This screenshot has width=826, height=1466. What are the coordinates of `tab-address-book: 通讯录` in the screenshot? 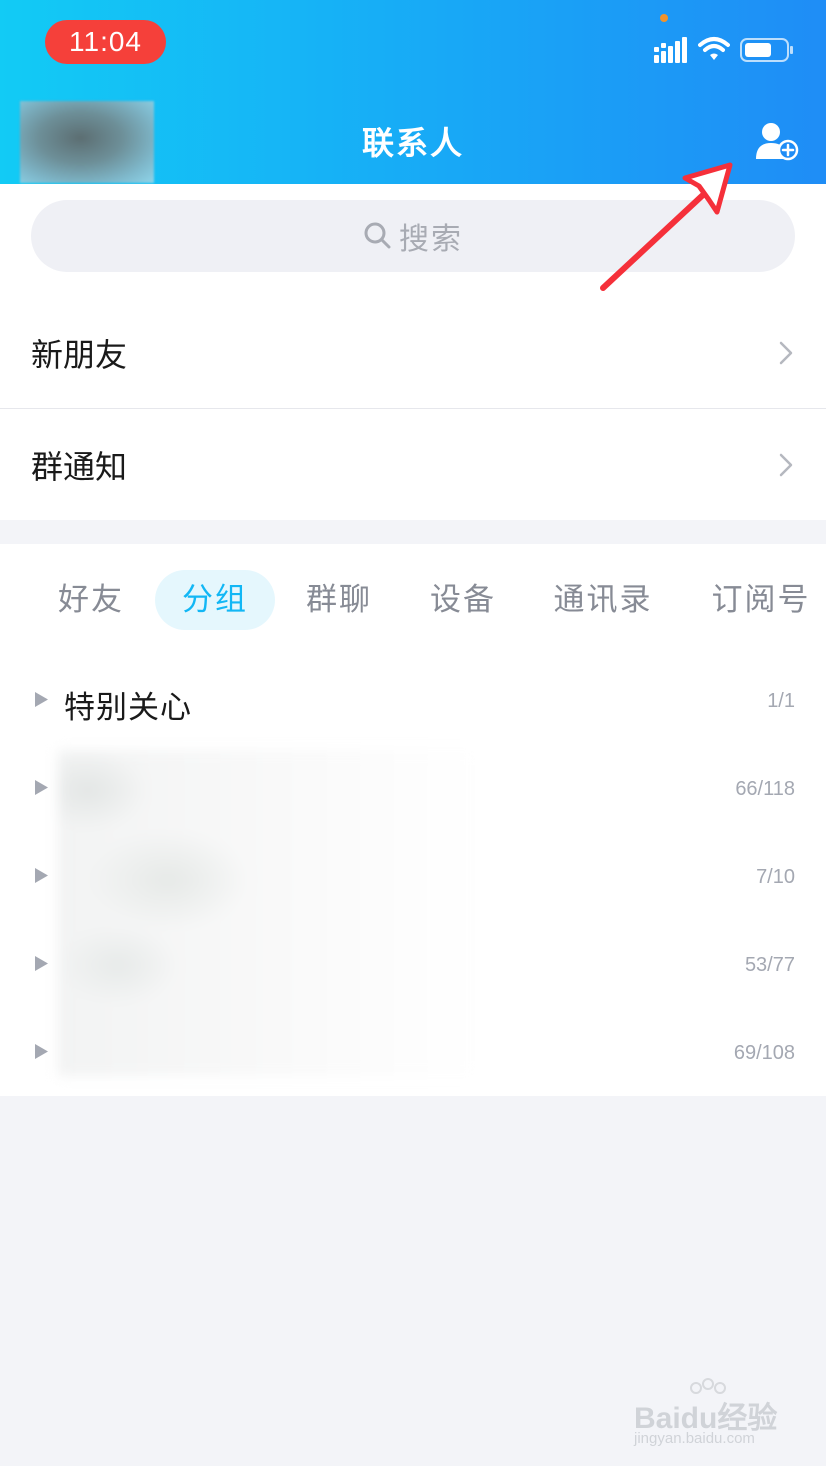 It's located at (603, 600).